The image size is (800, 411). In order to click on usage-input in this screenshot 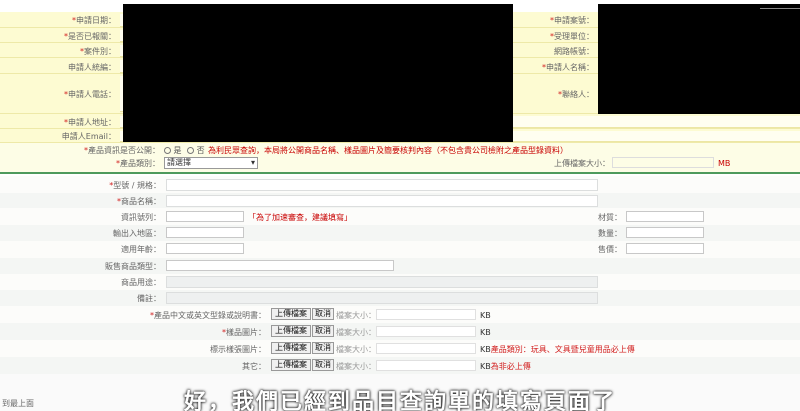, I will do `click(382, 282)`.